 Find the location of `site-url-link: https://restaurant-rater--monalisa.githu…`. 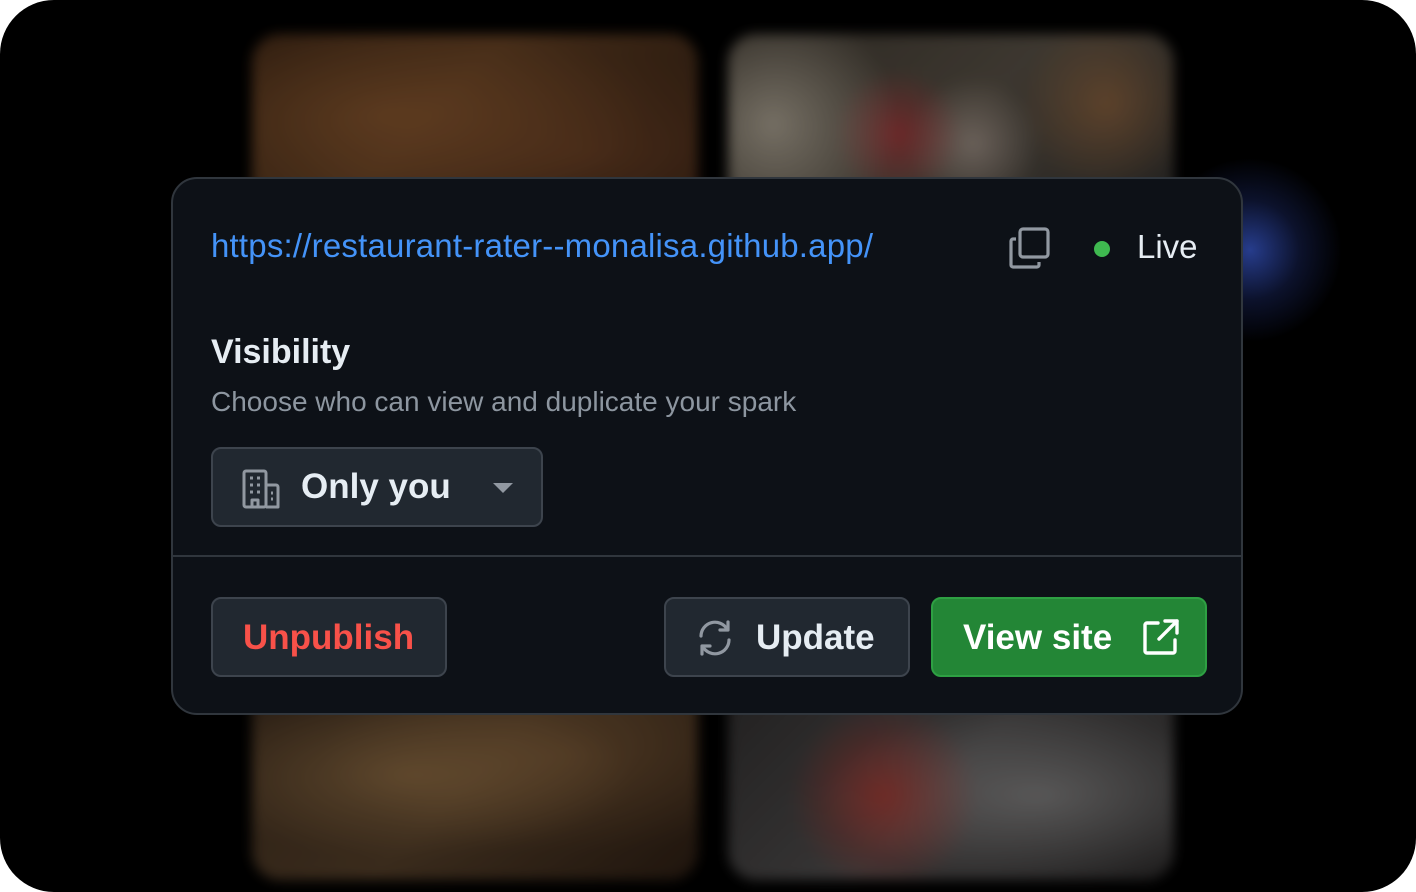

site-url-link: https://restaurant-rater--monalisa.githu… is located at coordinates (542, 246).